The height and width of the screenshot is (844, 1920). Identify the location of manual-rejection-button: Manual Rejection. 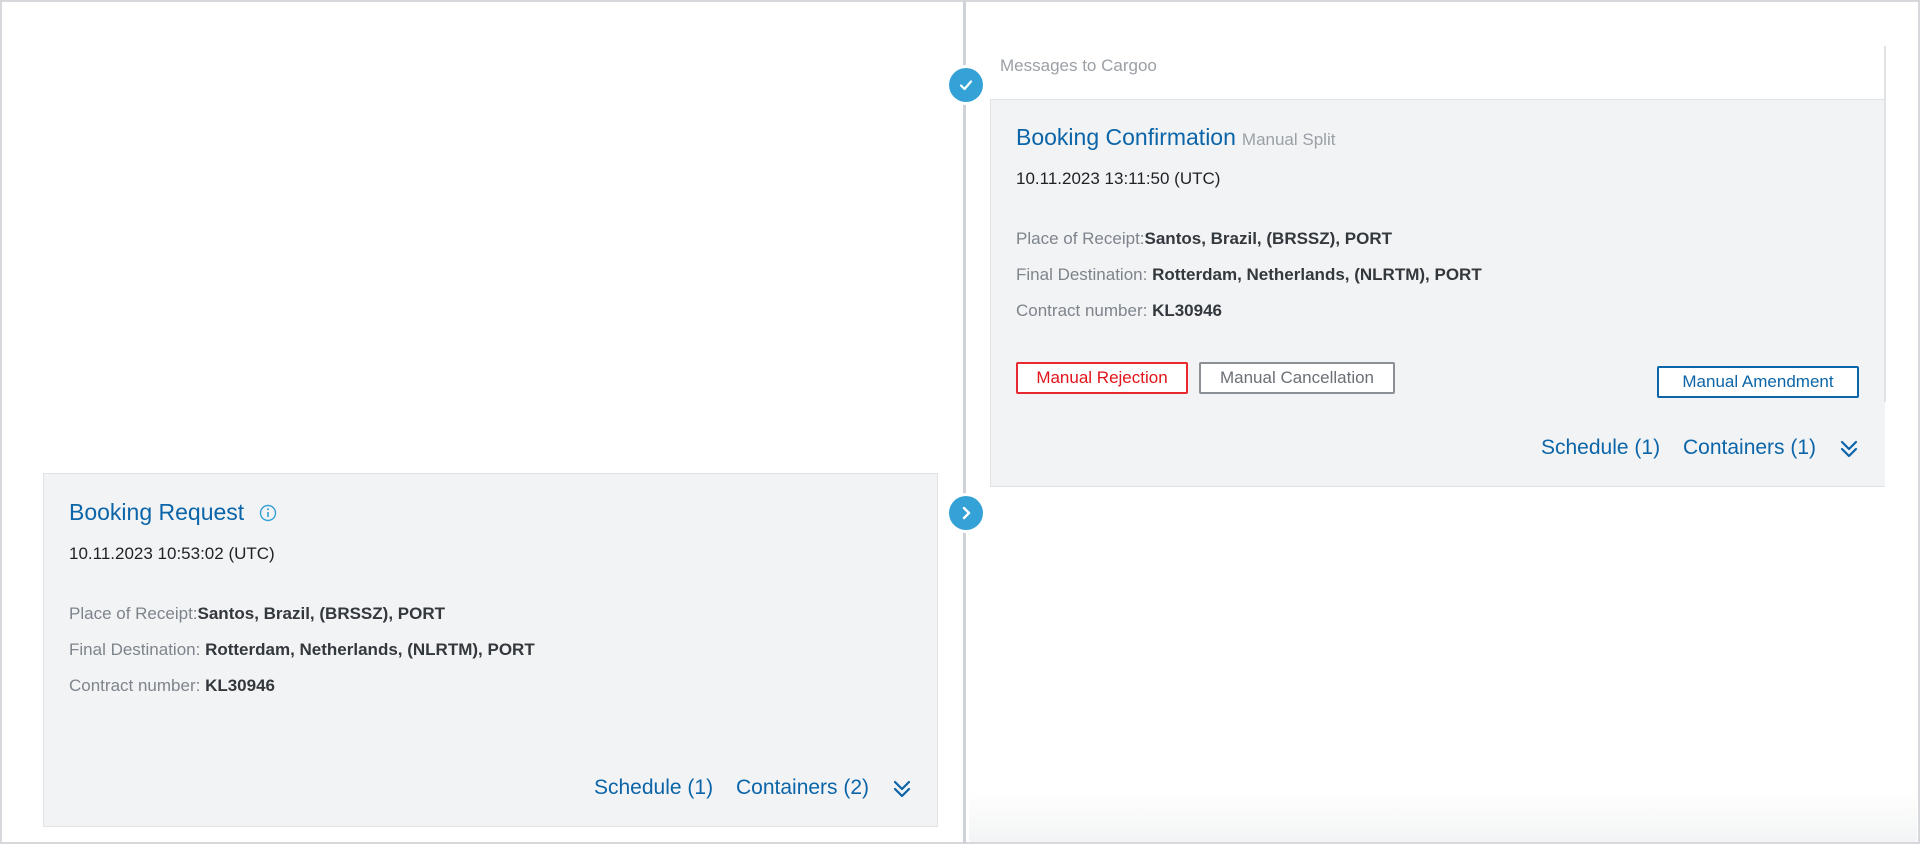
(1102, 378).